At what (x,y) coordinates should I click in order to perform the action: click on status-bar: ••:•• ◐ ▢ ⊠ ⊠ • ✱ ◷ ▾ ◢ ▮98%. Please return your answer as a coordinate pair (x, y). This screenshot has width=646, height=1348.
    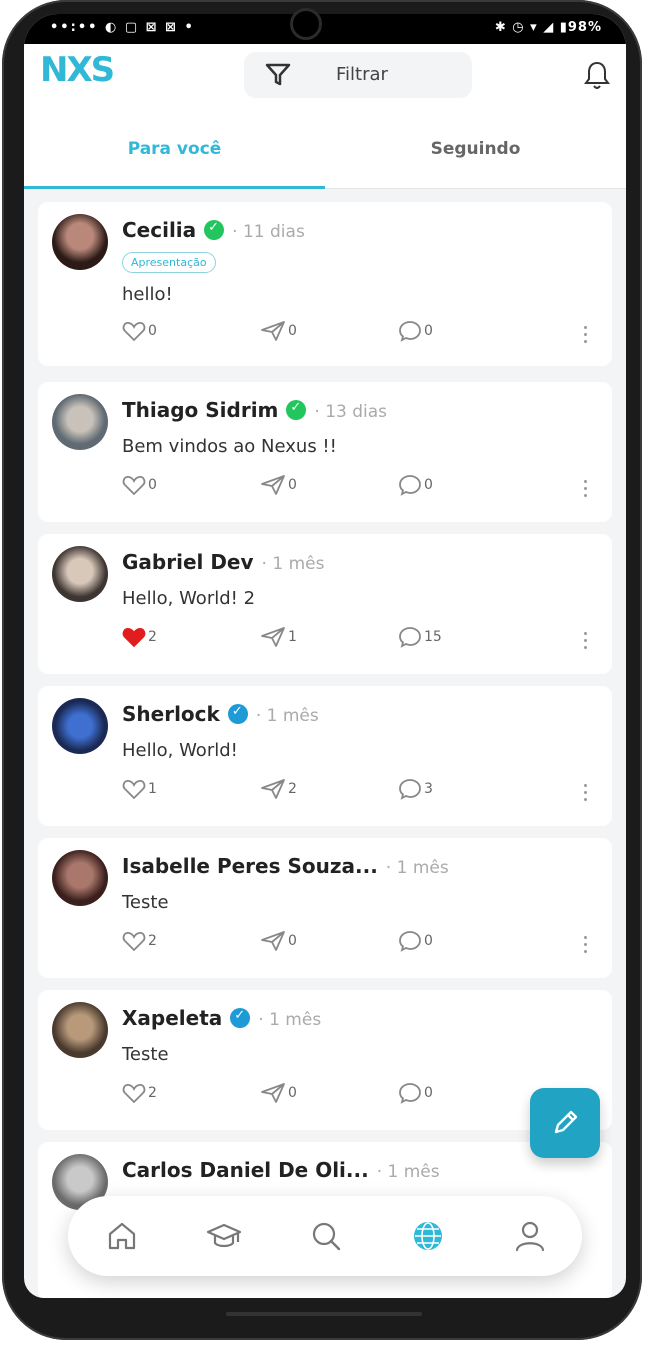
    Looking at the image, I should click on (325, 29).